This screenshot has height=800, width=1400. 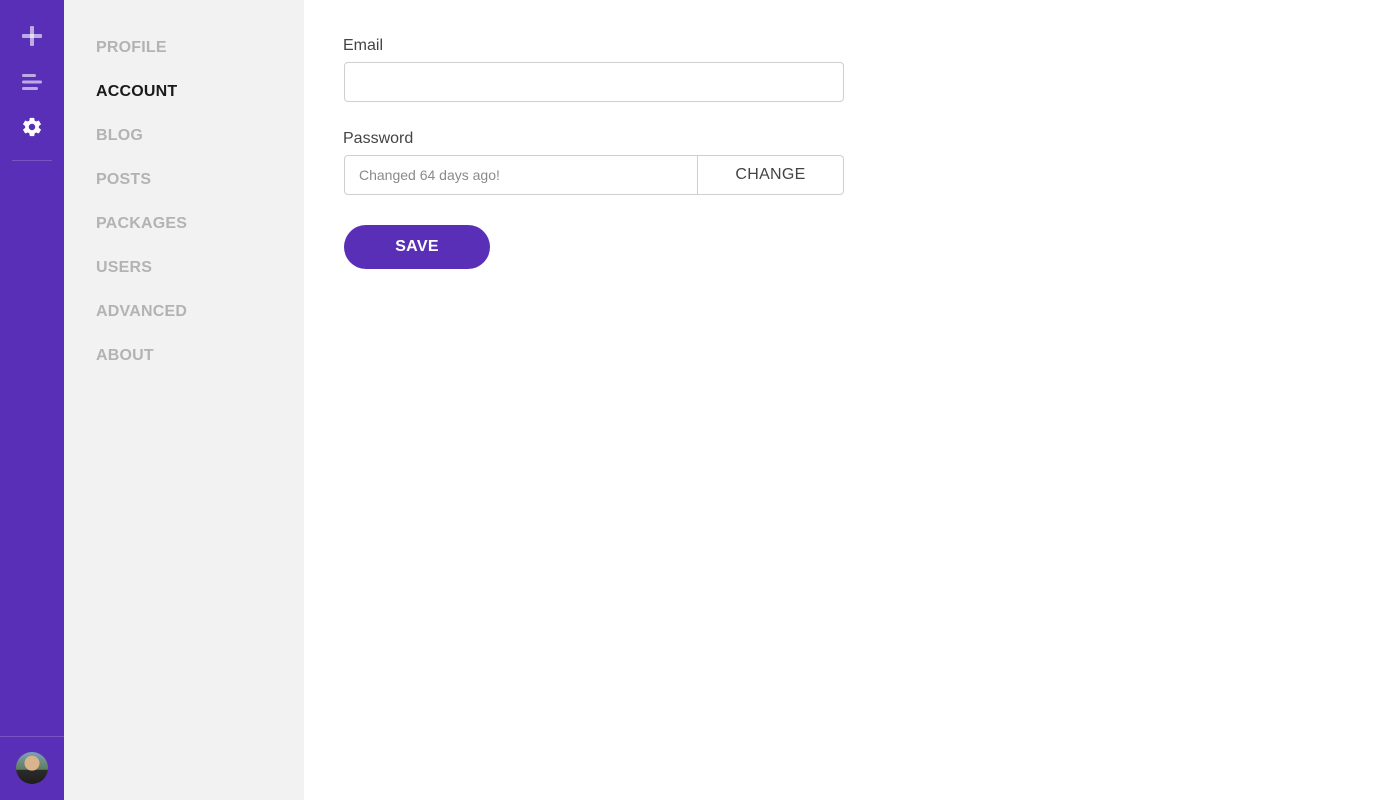 What do you see at coordinates (32, 82) in the screenshot?
I see `list-icon` at bounding box center [32, 82].